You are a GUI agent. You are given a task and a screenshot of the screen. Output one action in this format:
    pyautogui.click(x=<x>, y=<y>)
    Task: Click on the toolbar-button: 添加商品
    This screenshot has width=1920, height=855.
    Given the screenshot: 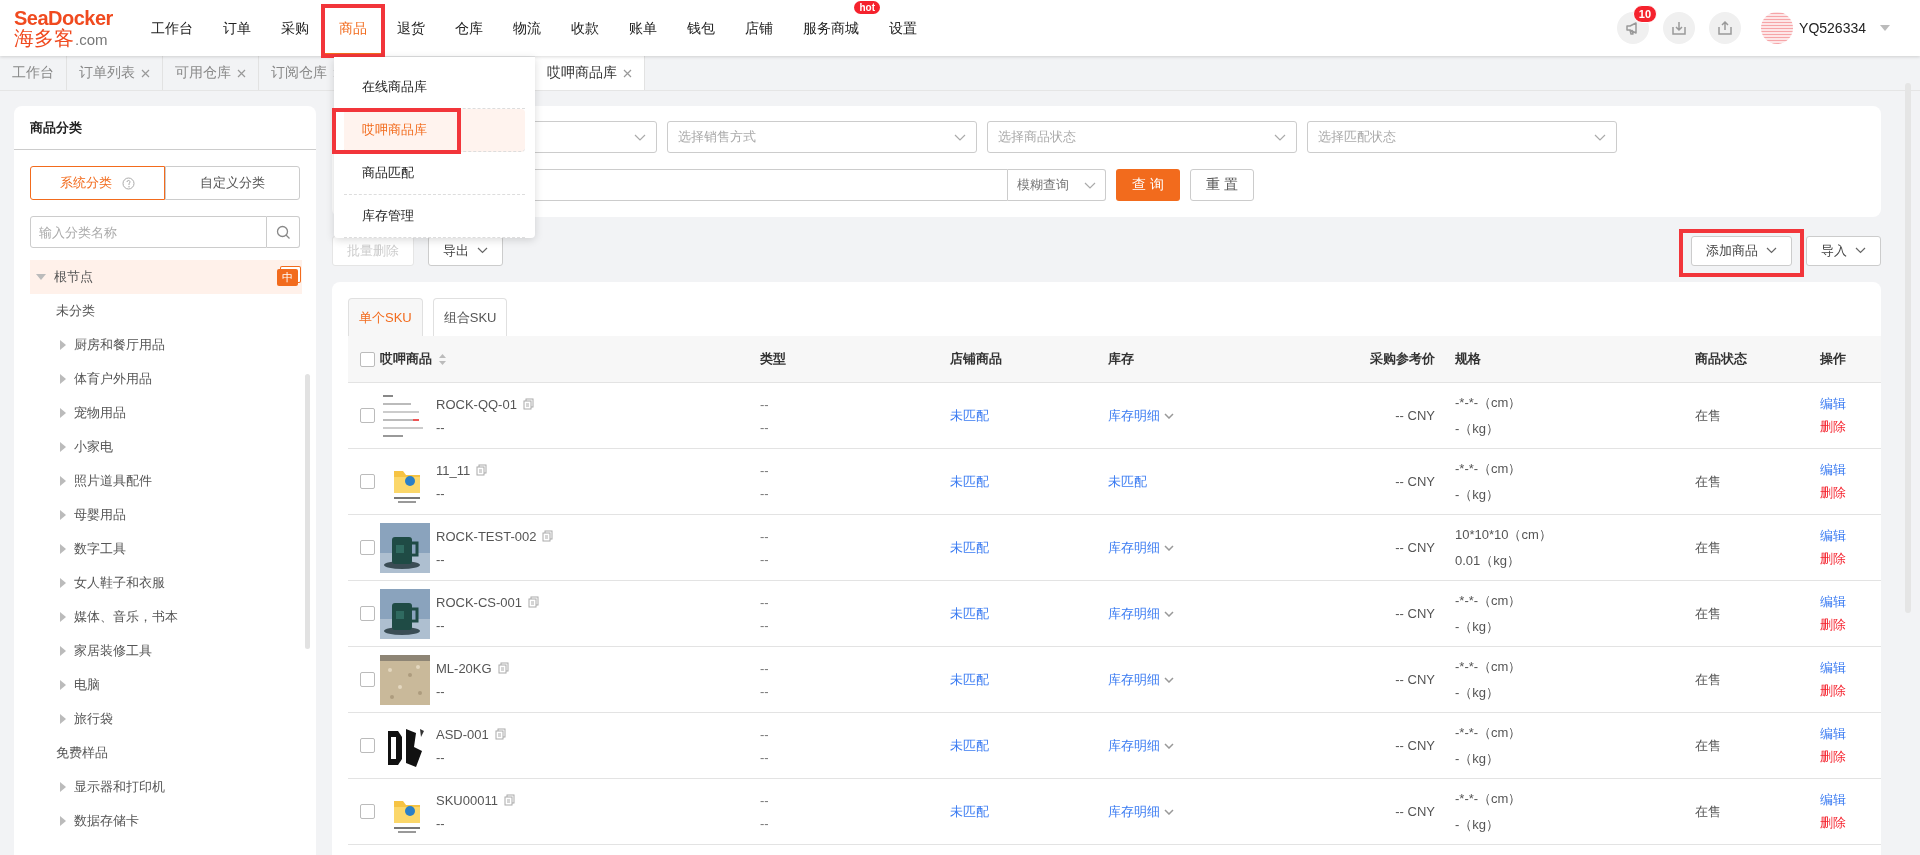 What is the action you would take?
    pyautogui.click(x=1741, y=250)
    